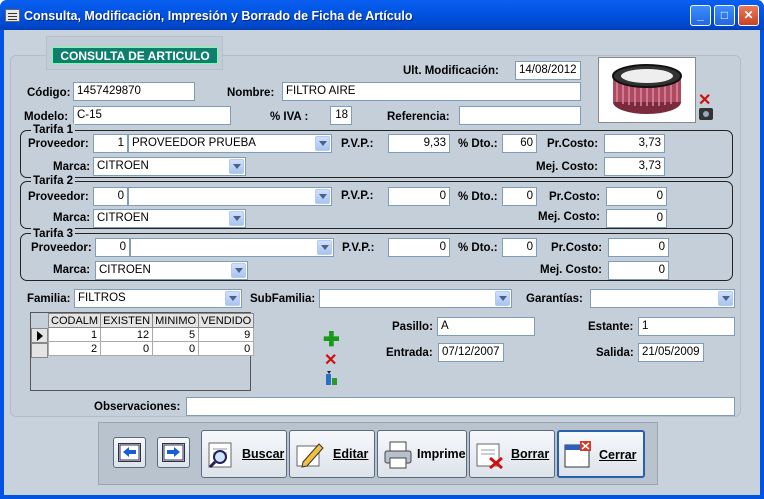  Describe the element at coordinates (102, 298) in the screenshot. I see `familia-value: FILTROS` at that location.